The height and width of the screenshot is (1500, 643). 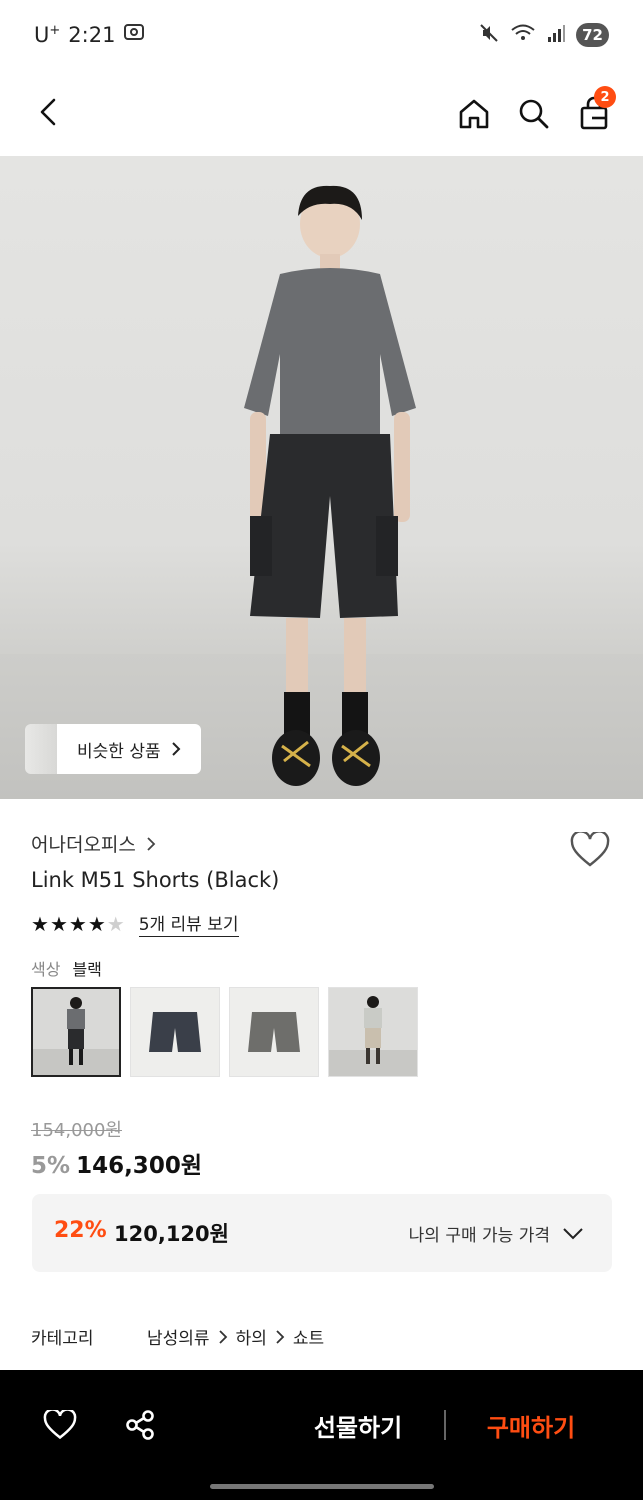 What do you see at coordinates (134, 34) in the screenshot?
I see `screenshot-icon` at bounding box center [134, 34].